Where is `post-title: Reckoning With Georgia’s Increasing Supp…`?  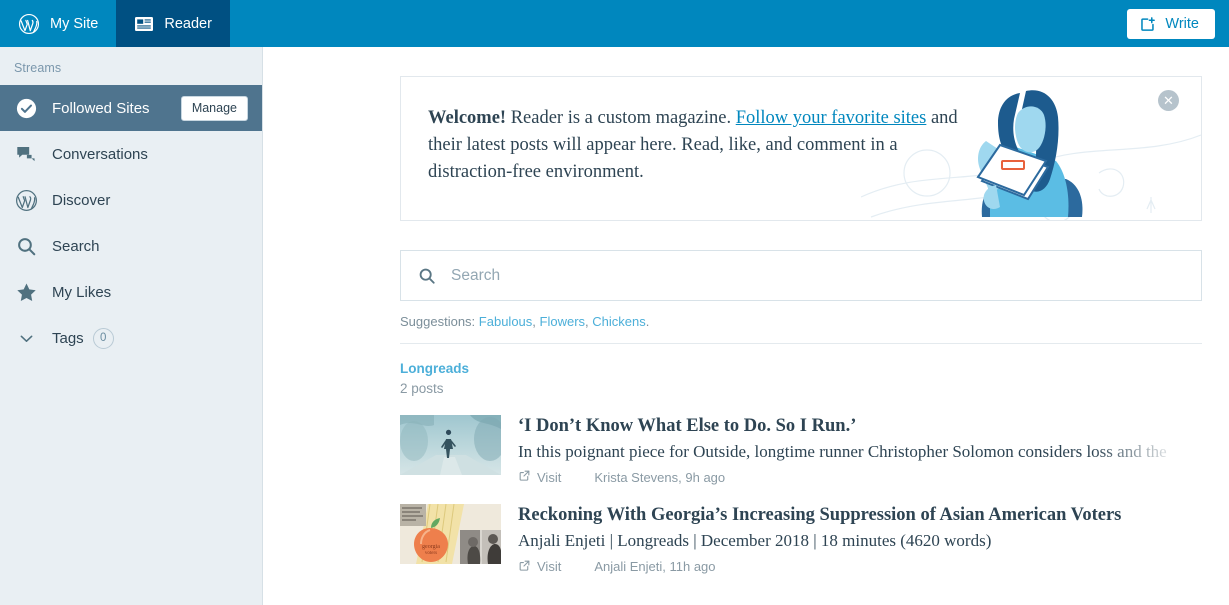 post-title: Reckoning With Georgia’s Increasing Supp… is located at coordinates (860, 515).